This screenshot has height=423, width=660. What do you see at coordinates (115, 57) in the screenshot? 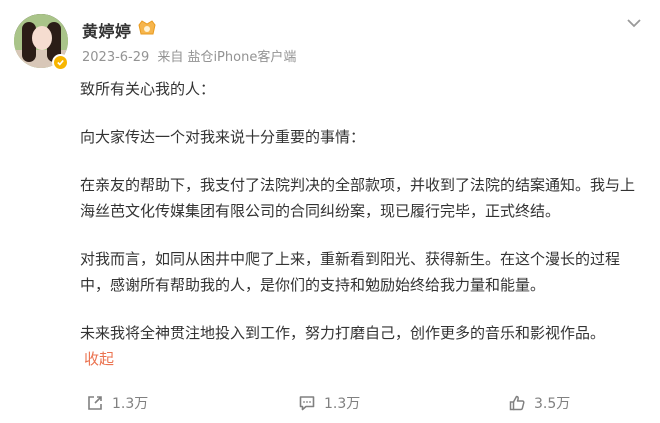
I see `post-date: 2023-6-29` at bounding box center [115, 57].